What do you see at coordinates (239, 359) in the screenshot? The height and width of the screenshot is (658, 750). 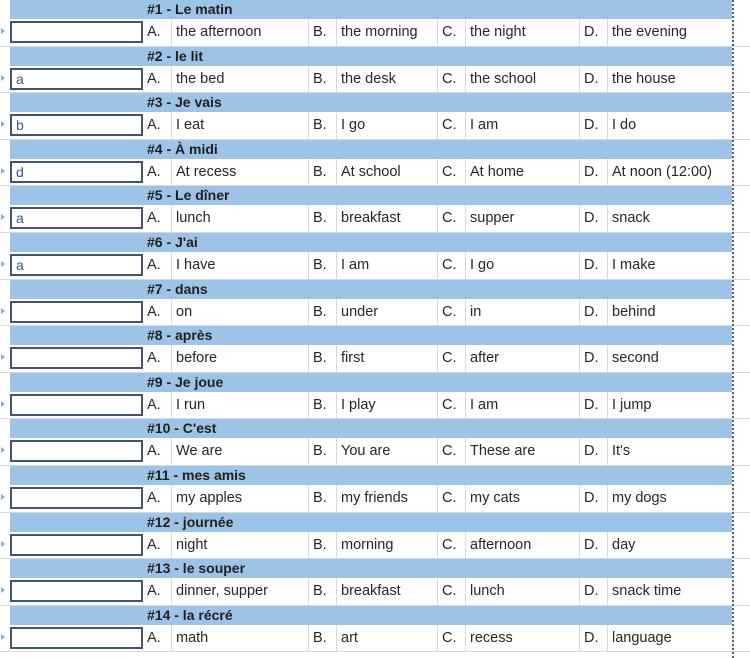 I see `option-a-text: before` at bounding box center [239, 359].